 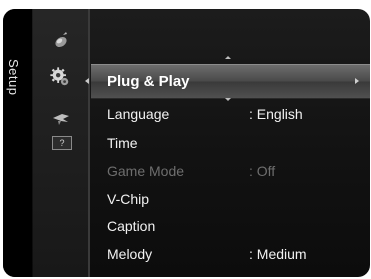 I want to click on menu-item-time: Time, so click(x=237, y=145).